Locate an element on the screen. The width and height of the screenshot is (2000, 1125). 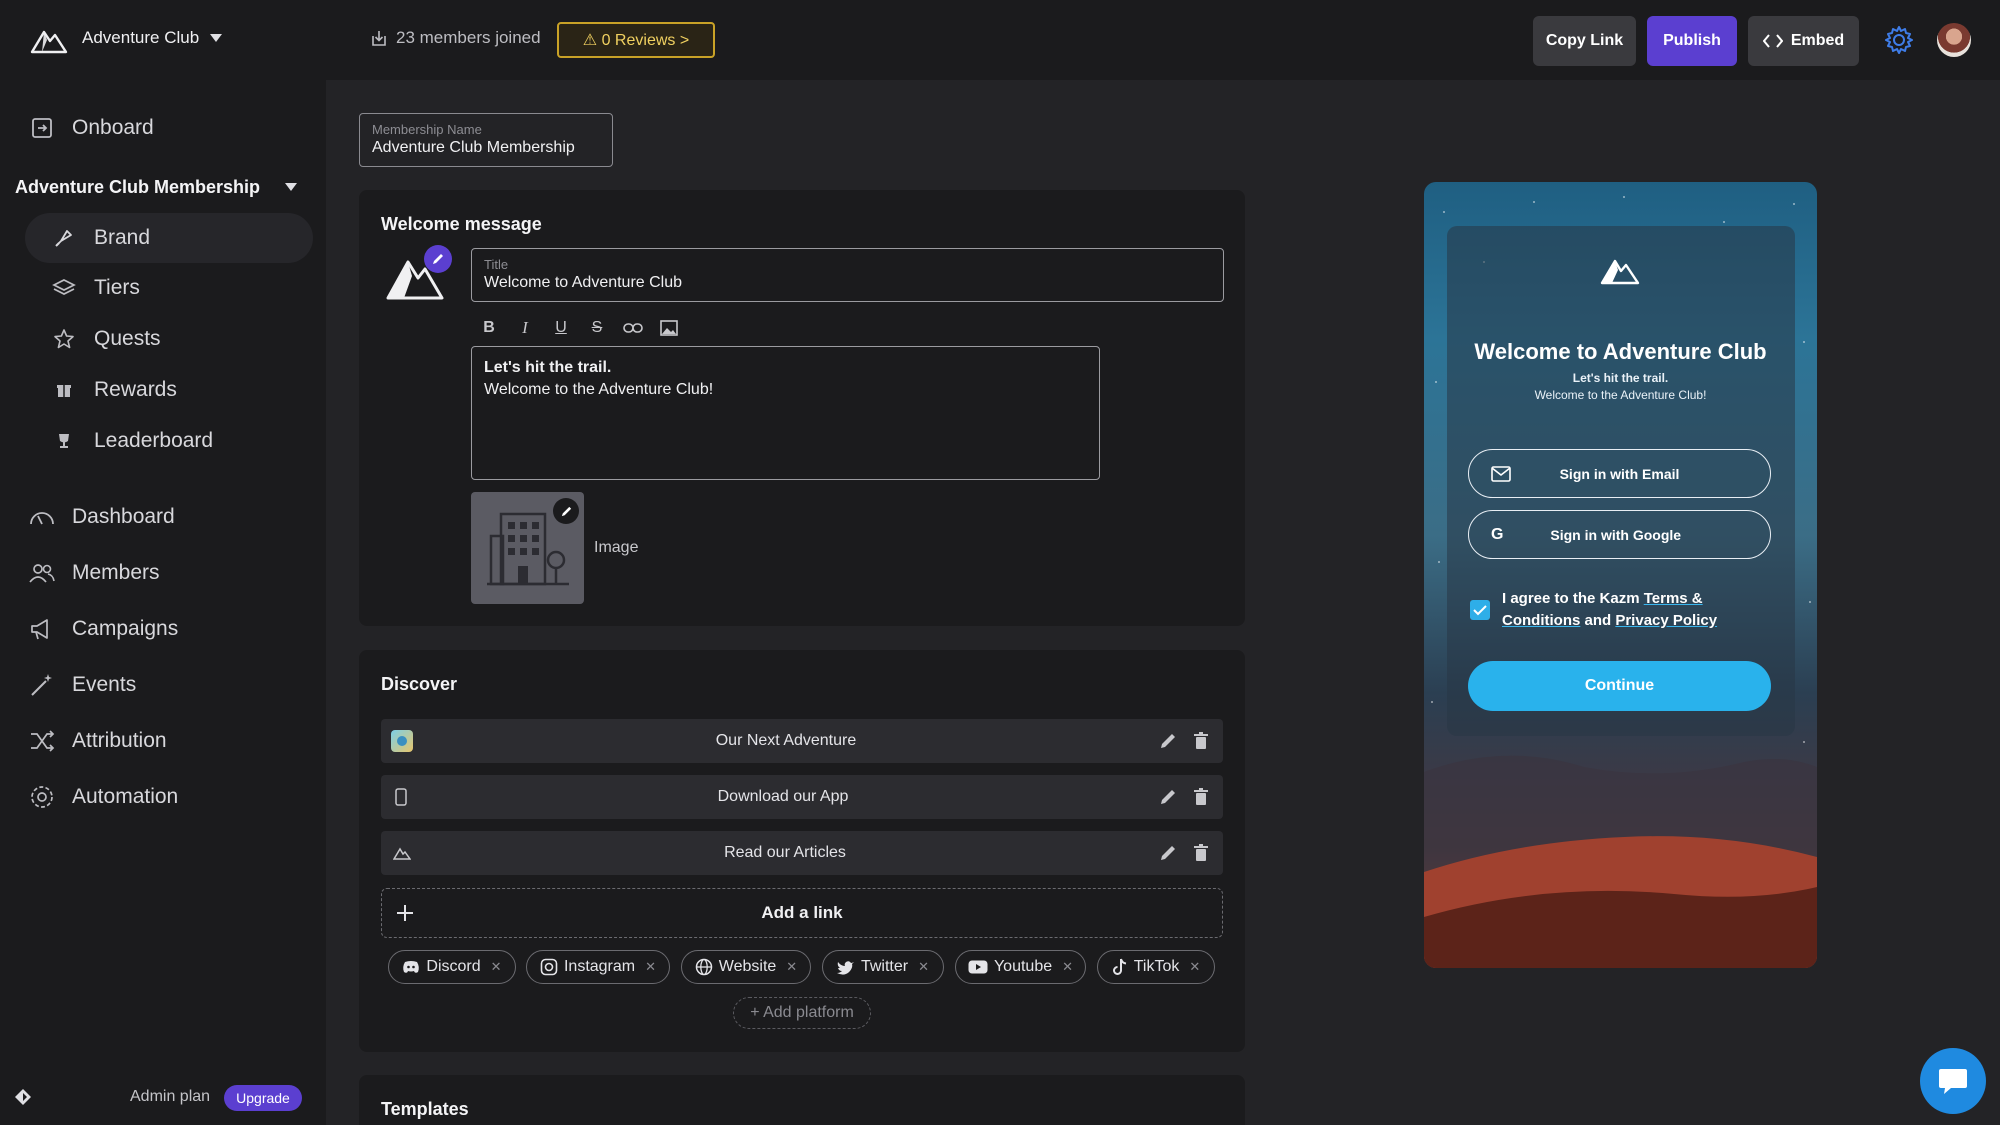
continue-button: Continue is located at coordinates (1619, 686).